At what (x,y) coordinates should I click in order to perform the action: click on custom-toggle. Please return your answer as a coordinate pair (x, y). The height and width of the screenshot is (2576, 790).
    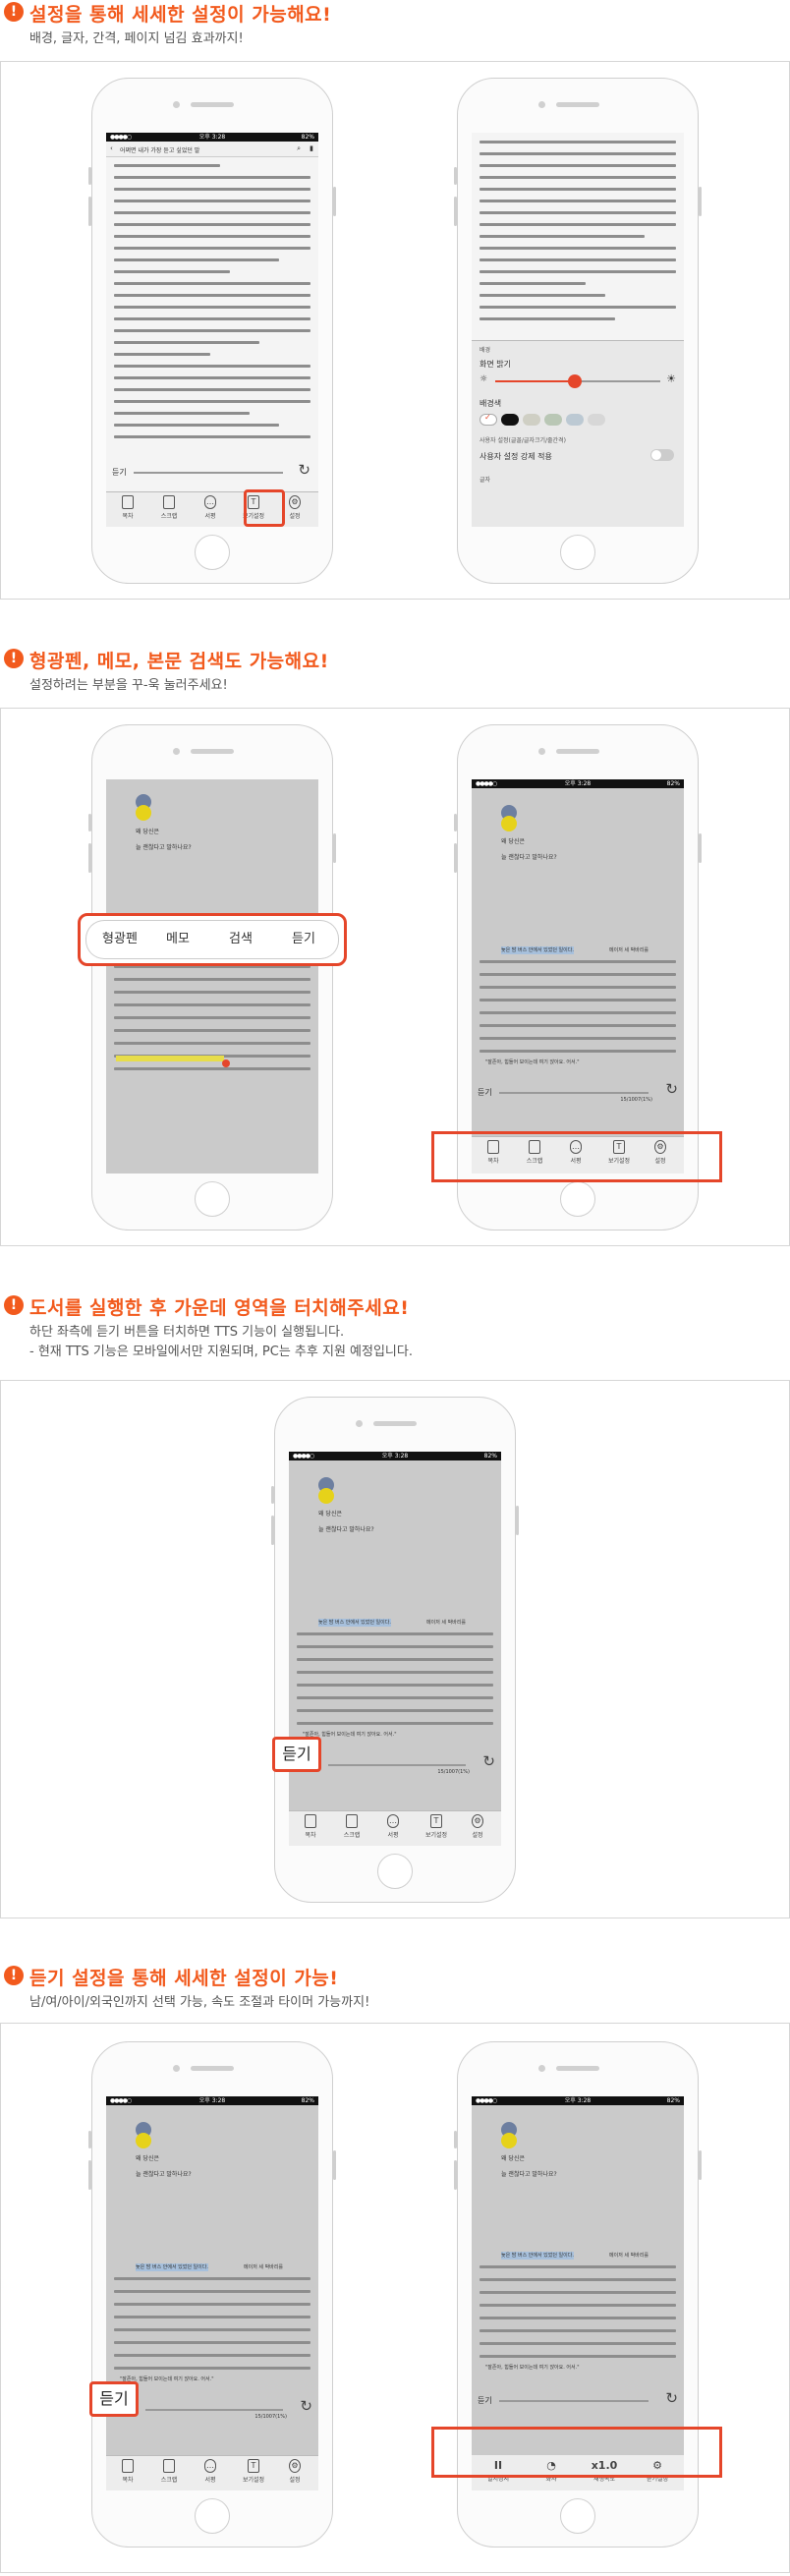
    Looking at the image, I should click on (662, 455).